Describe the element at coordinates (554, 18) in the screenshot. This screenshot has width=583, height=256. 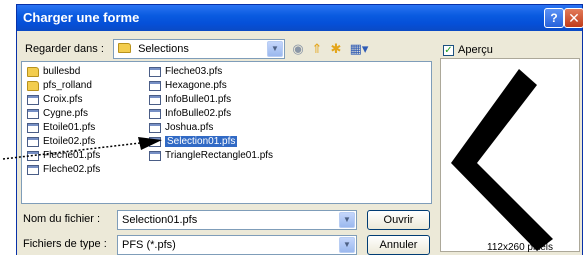
I see `help-icon: ?` at that location.